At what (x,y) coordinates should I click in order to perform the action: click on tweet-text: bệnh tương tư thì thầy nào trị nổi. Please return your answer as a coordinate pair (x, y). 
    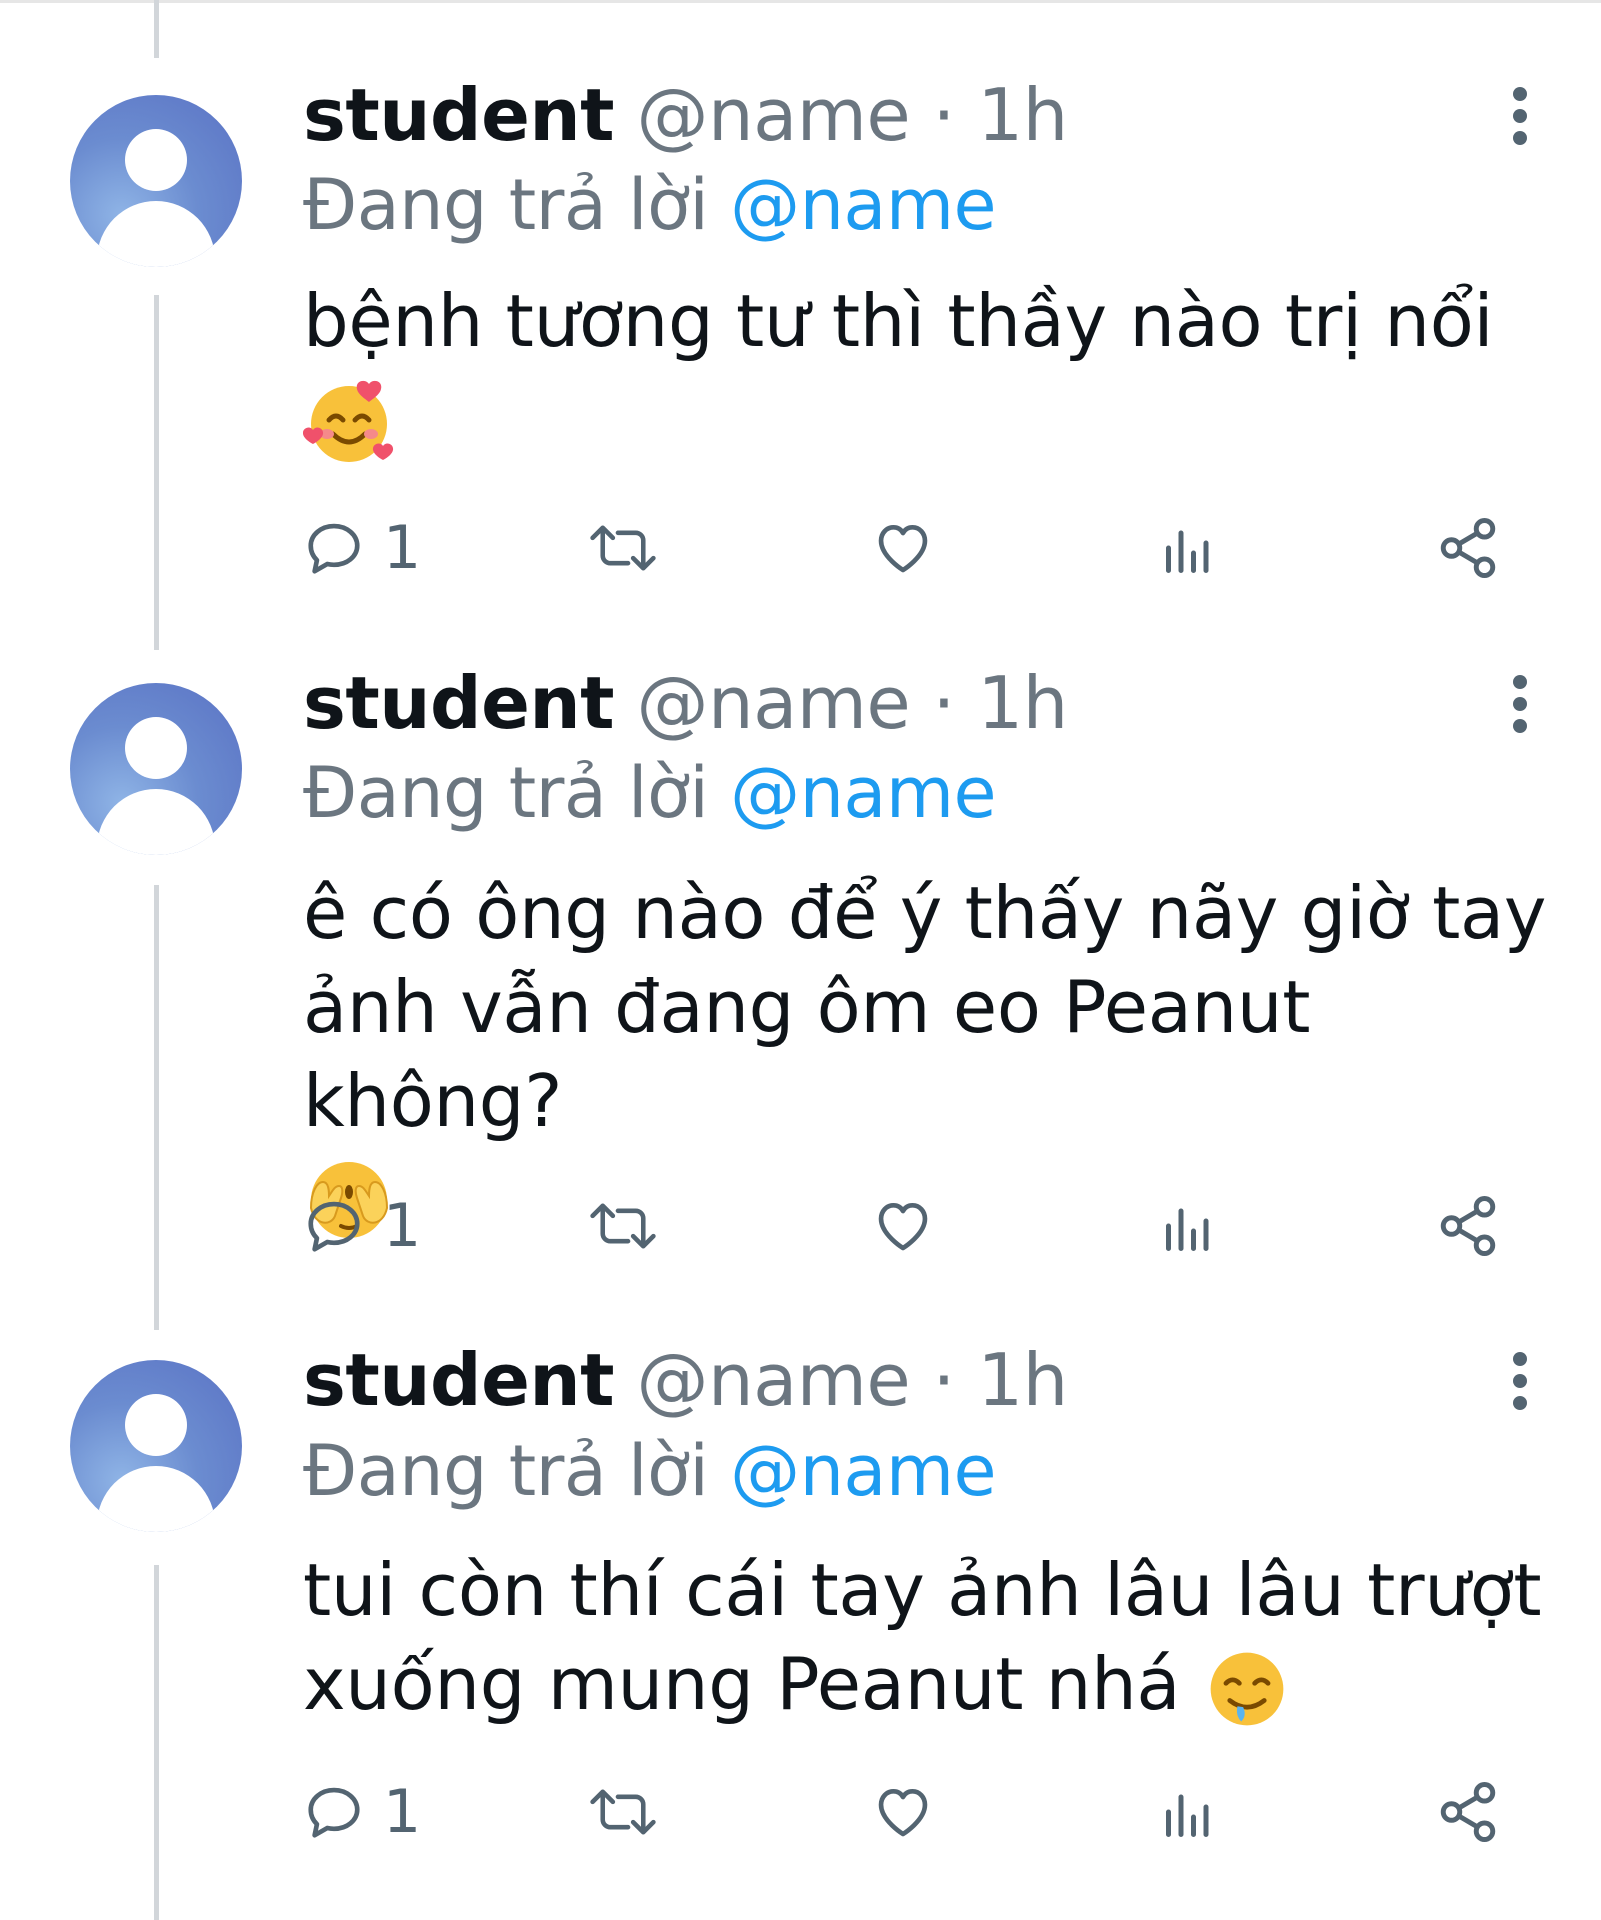
    Looking at the image, I should click on (933, 370).